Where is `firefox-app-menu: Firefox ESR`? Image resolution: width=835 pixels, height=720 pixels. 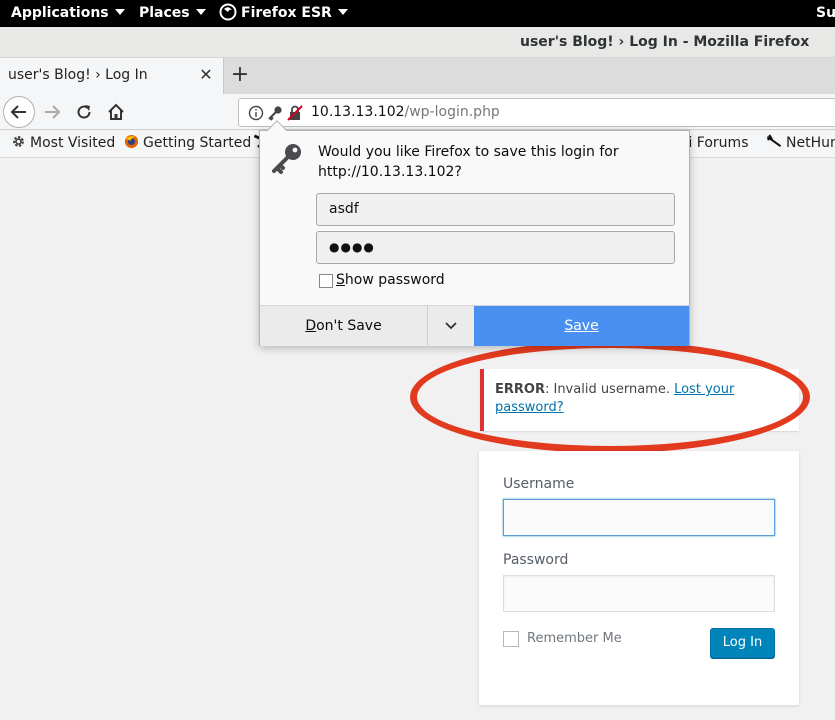
firefox-app-menu: Firefox ESR is located at coordinates (283, 13).